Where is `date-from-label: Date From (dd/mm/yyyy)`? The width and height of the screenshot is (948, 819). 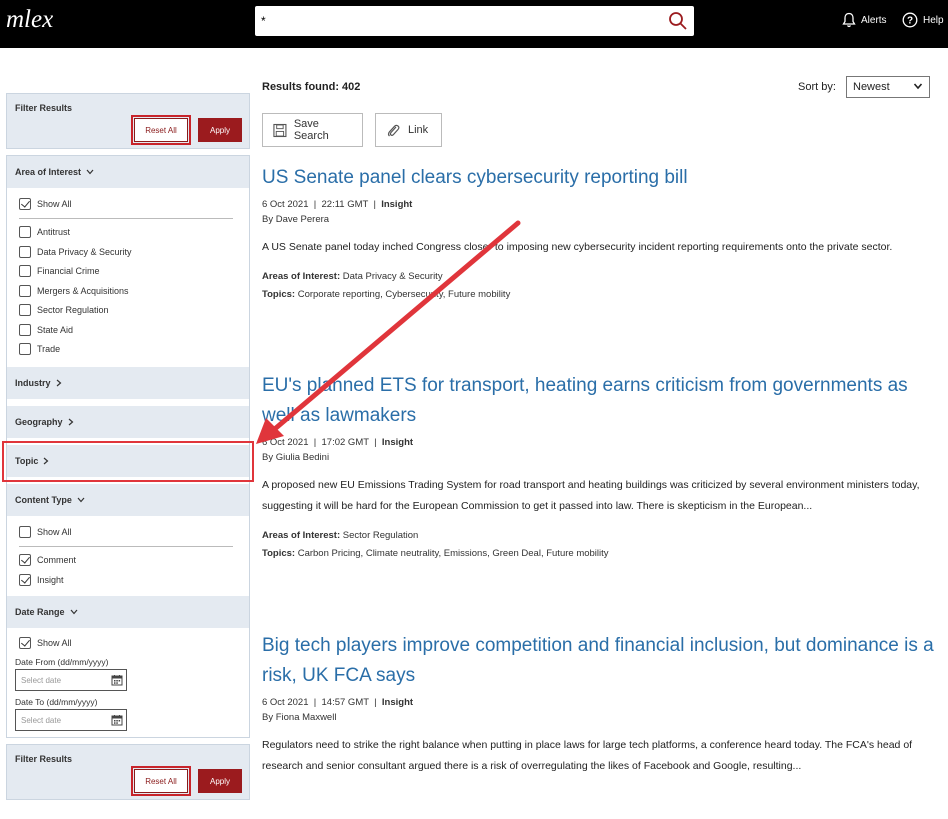 date-from-label: Date From (dd/mm/yyyy) is located at coordinates (62, 662).